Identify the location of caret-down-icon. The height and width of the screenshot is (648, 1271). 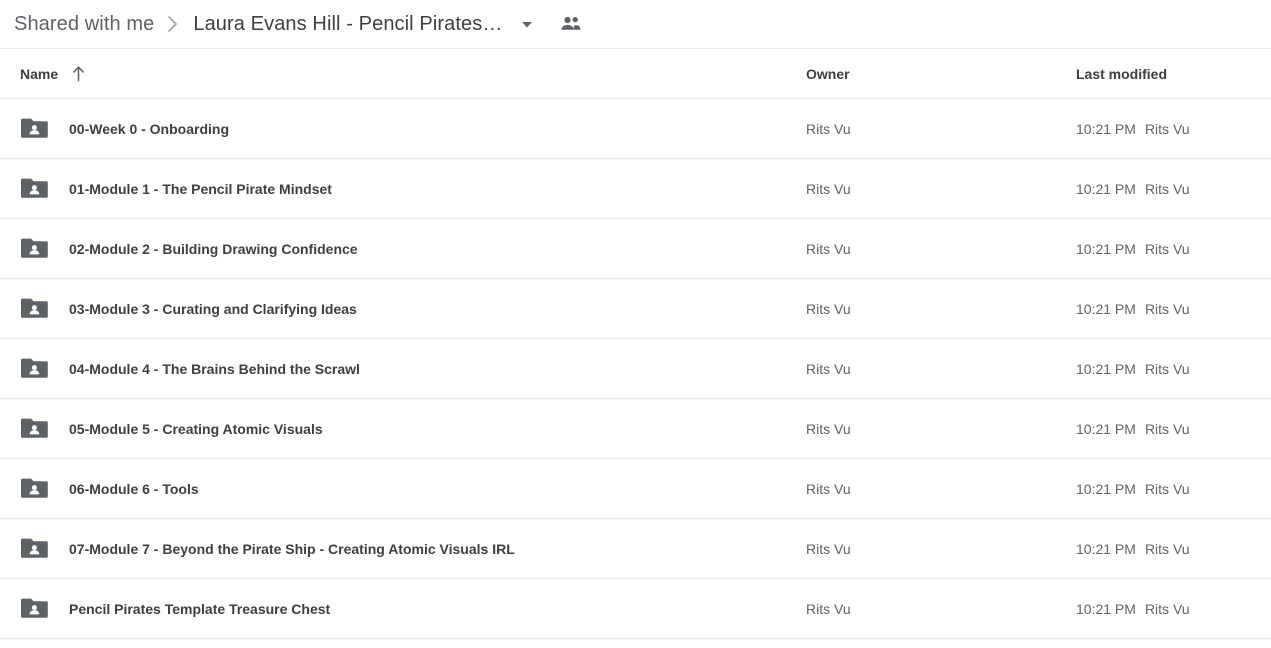
(527, 24).